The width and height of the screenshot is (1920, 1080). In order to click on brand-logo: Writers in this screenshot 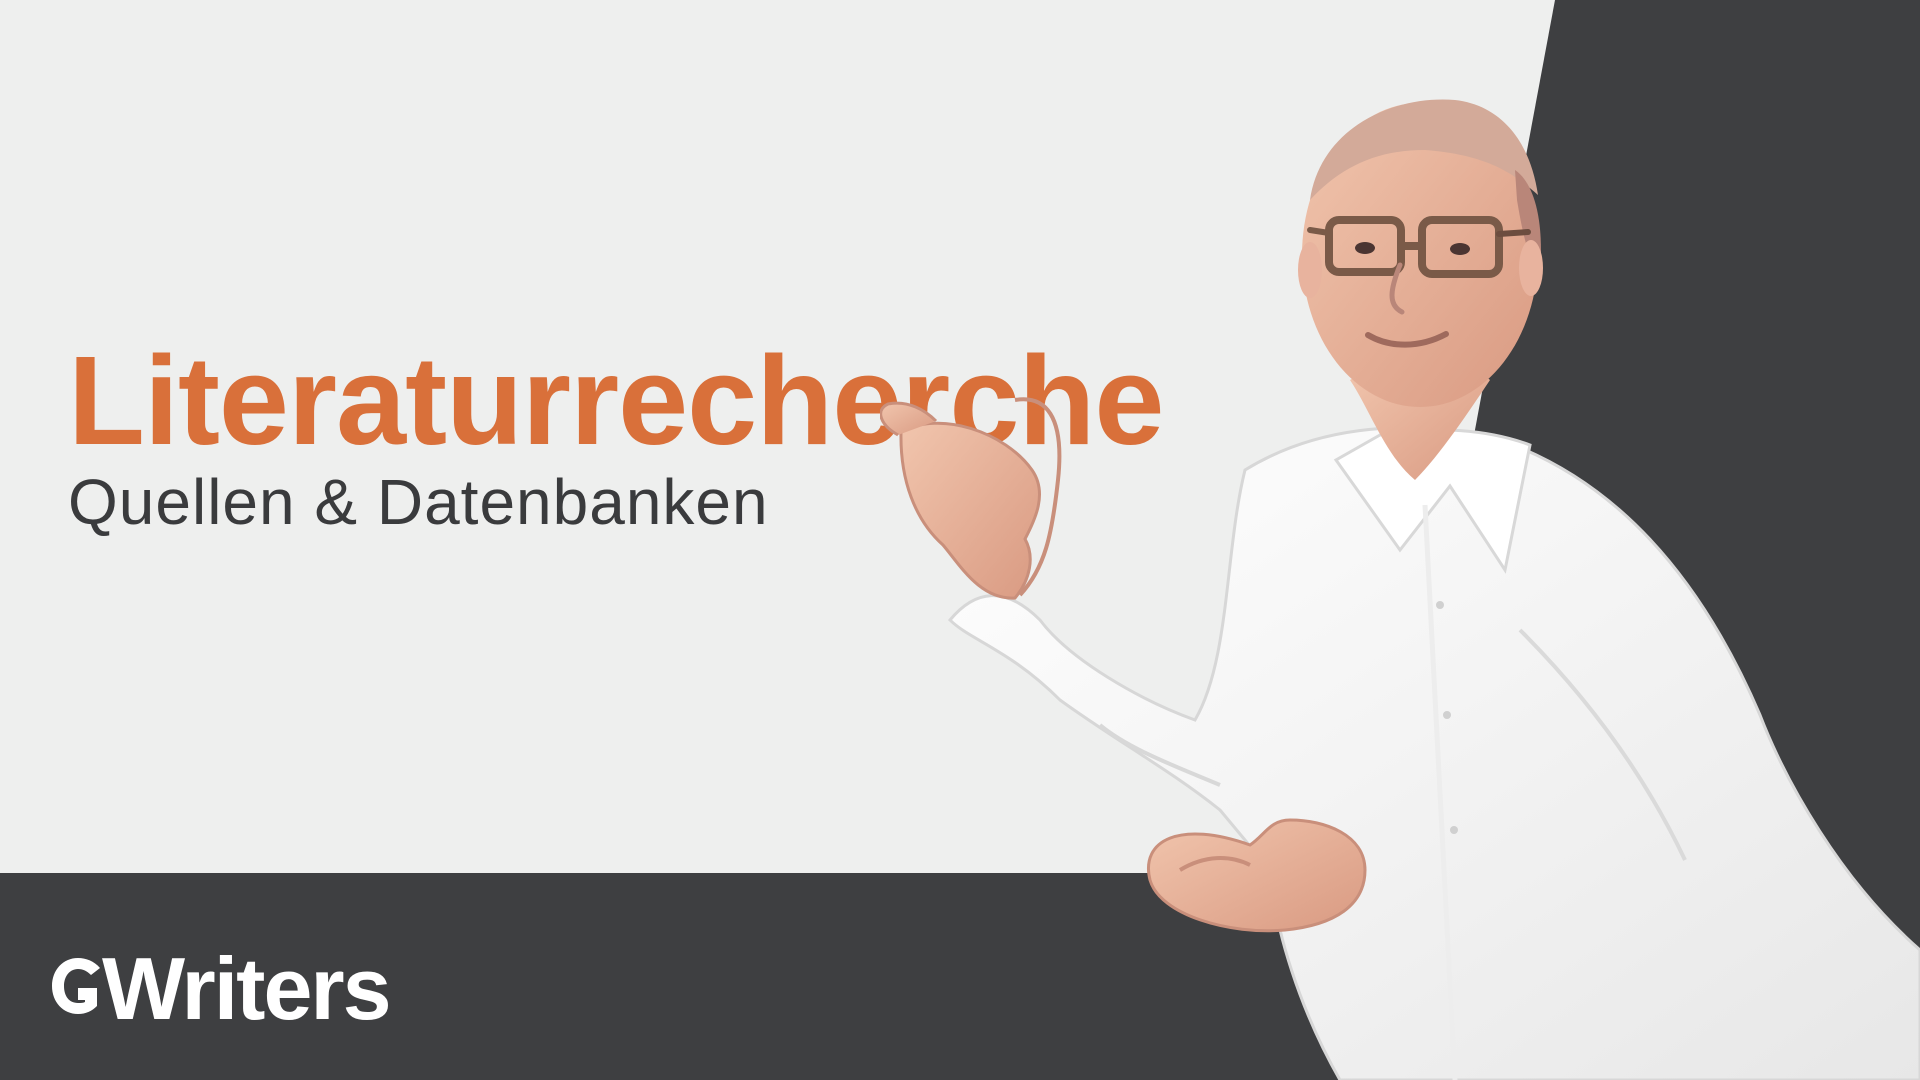, I will do `click(220, 988)`.